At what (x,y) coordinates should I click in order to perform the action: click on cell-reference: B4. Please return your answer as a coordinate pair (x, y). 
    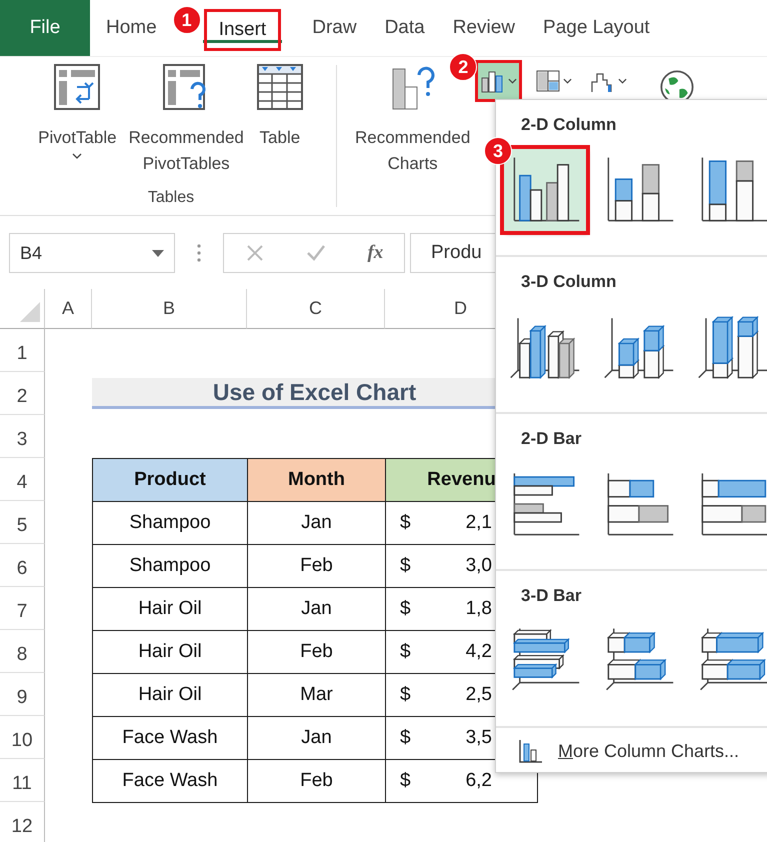
    Looking at the image, I should click on (31, 253).